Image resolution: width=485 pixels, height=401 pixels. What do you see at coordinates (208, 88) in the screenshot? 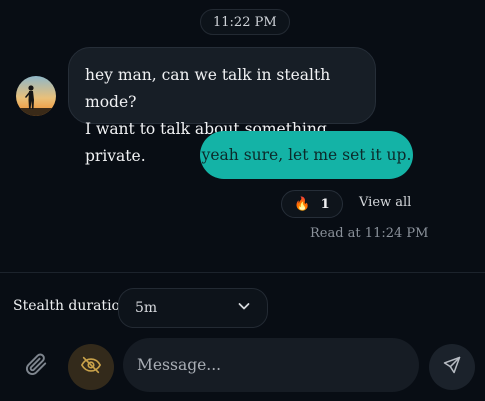
I see `incoming-message-line: hey man, can we talk in stealth mode?` at bounding box center [208, 88].